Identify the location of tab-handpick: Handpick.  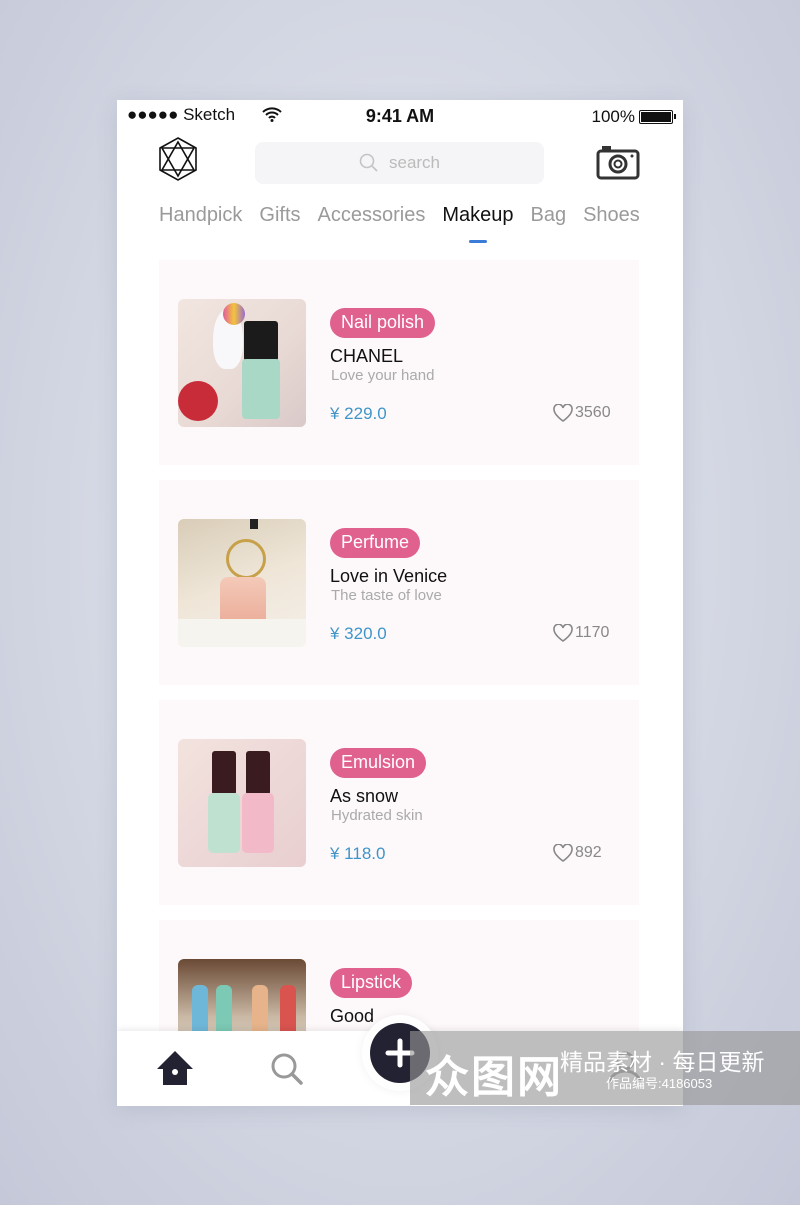
(200, 215).